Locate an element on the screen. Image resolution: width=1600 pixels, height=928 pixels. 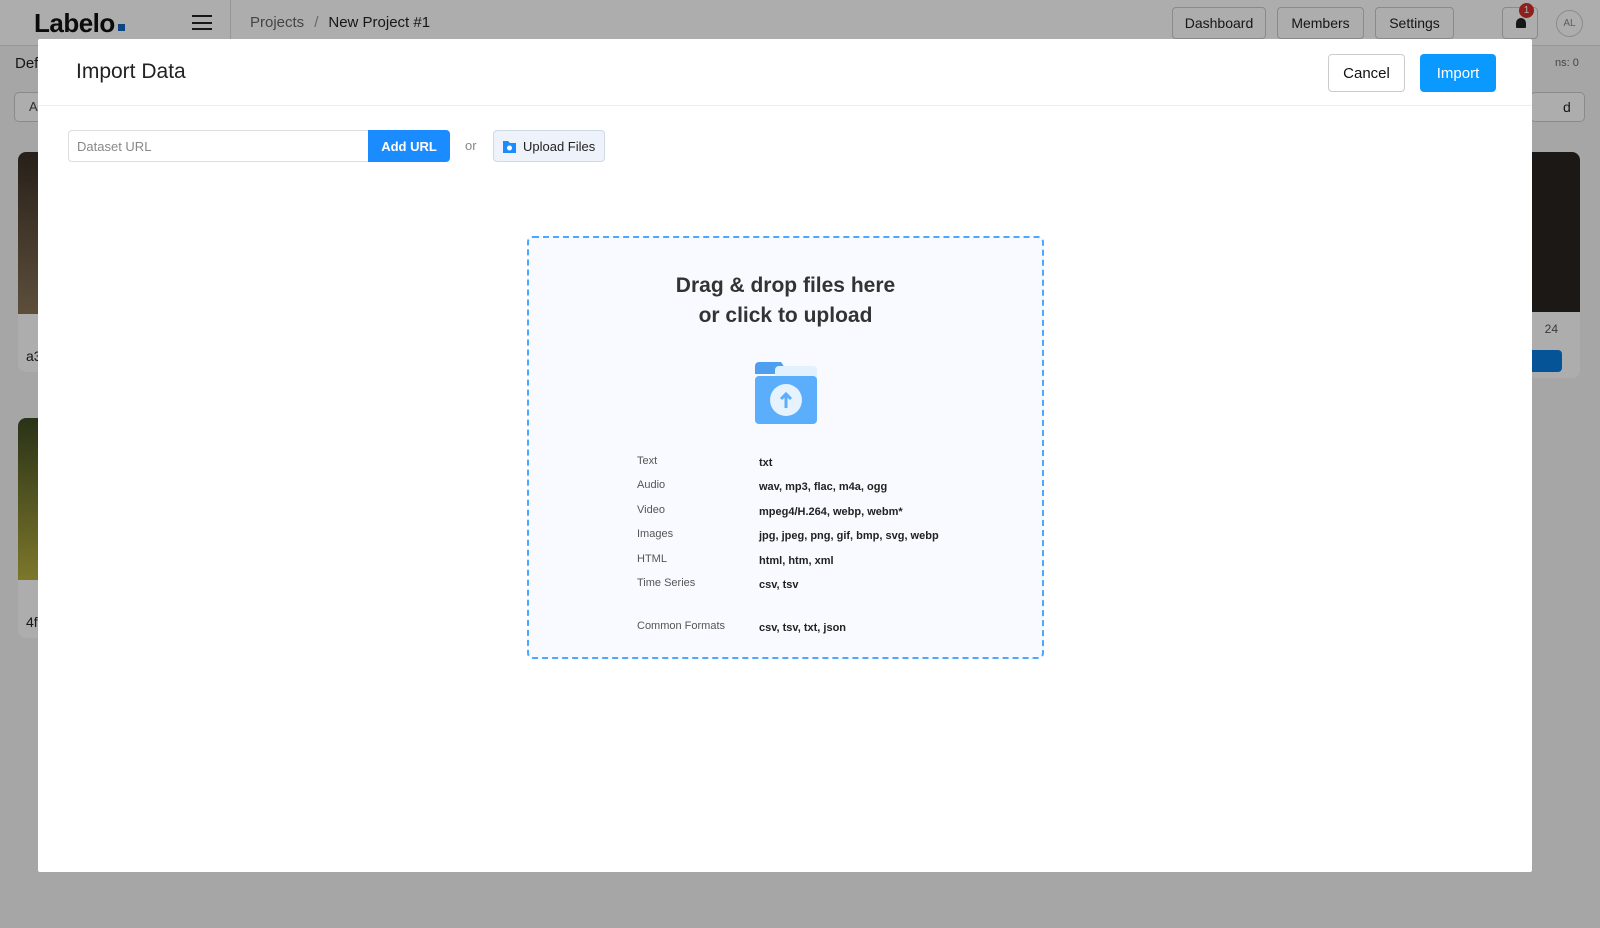
format-type: Common Formats is located at coordinates (681, 626).